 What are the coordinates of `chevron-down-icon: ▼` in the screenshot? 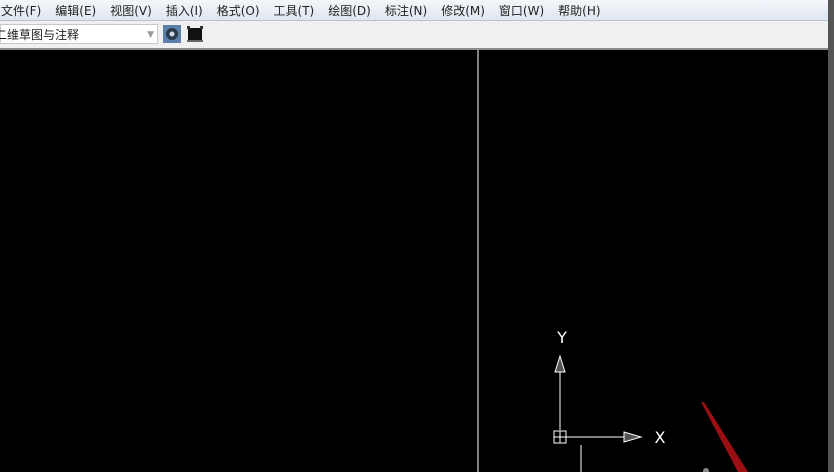 It's located at (150, 35).